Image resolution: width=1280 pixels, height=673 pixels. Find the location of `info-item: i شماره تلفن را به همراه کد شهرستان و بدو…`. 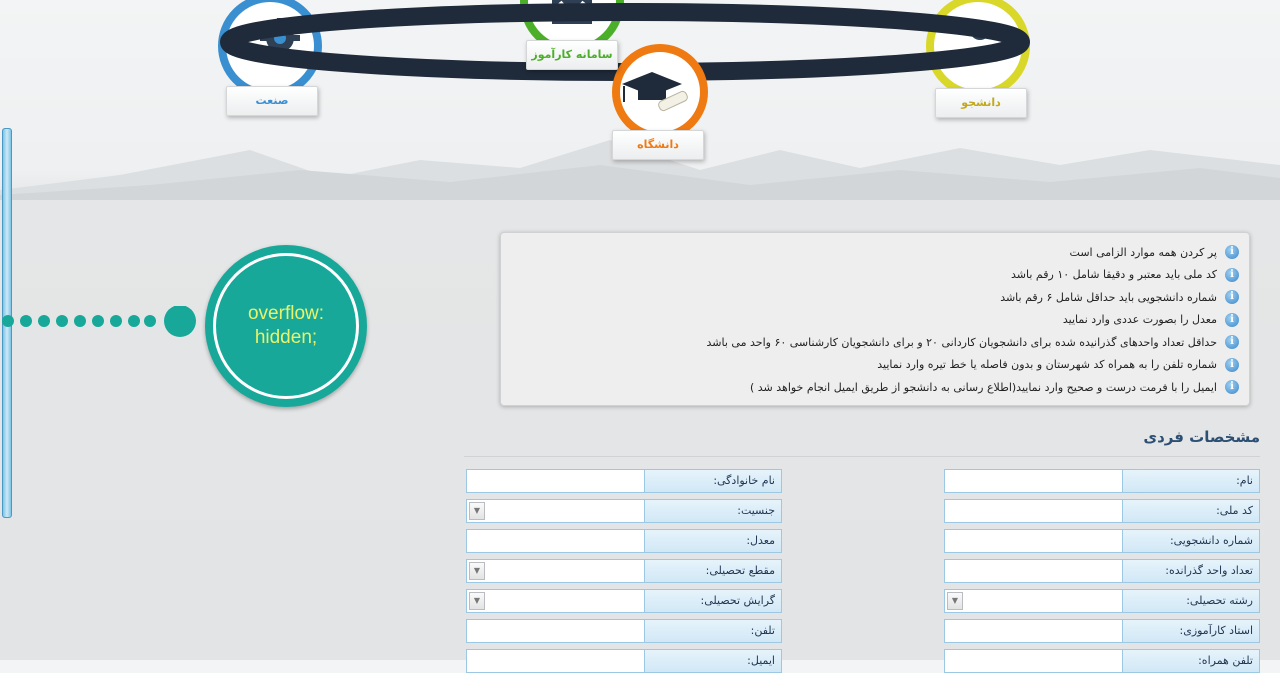

info-item: i شماره تلفن را به همراه کد شهرستان و بدو… is located at coordinates (875, 365).